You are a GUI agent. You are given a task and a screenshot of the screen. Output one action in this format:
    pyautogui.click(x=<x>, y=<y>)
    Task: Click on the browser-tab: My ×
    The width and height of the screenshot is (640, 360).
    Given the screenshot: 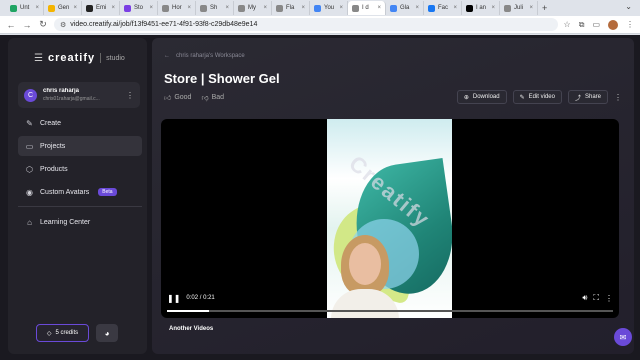 What is the action you would take?
    pyautogui.click(x=253, y=8)
    